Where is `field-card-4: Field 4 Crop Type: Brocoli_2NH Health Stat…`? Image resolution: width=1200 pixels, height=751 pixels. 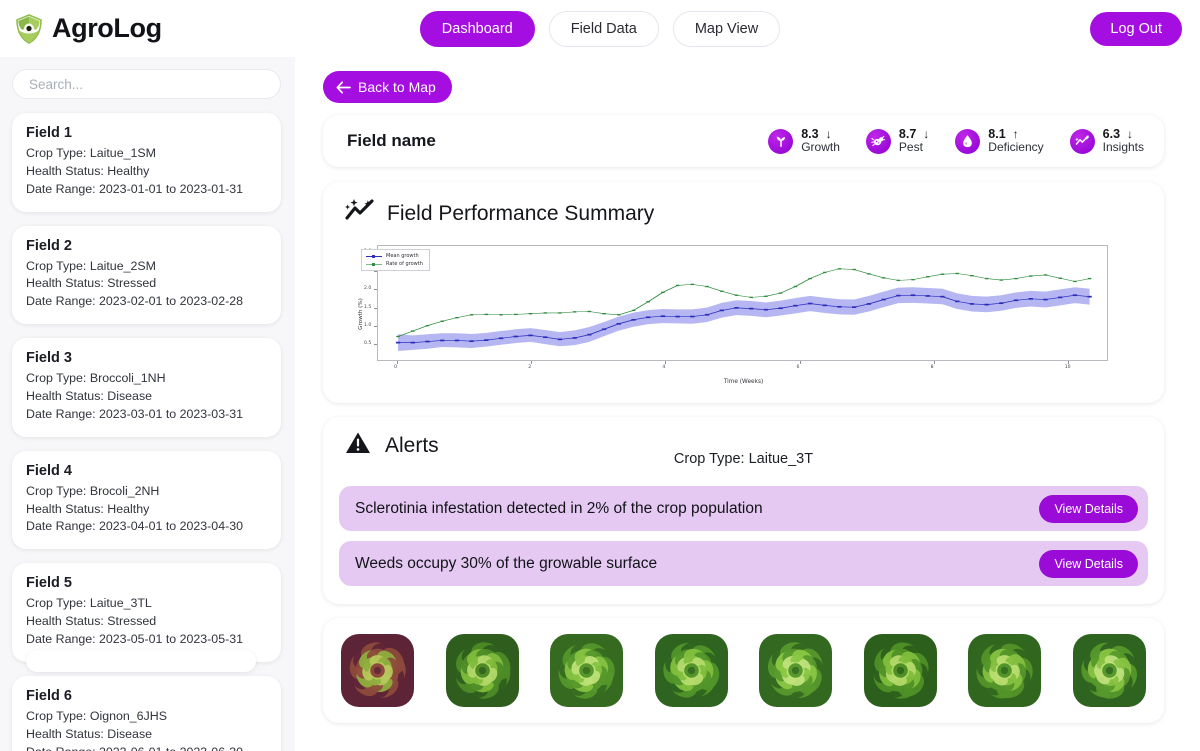
field-card-4: Field 4 Crop Type: Brocoli_2NH Health Stat… is located at coordinates (146, 500).